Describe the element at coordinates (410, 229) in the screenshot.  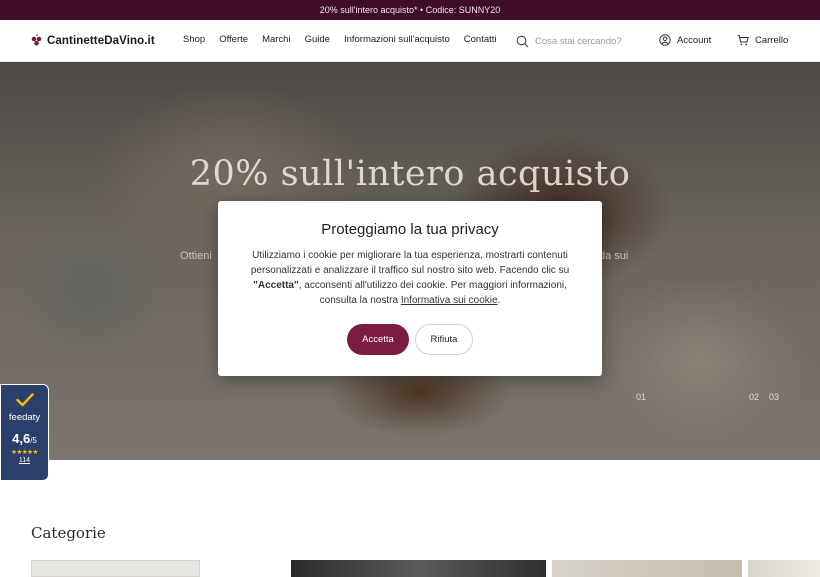
I see `cookie-modal-title: Proteggiamo la tua privacy` at that location.